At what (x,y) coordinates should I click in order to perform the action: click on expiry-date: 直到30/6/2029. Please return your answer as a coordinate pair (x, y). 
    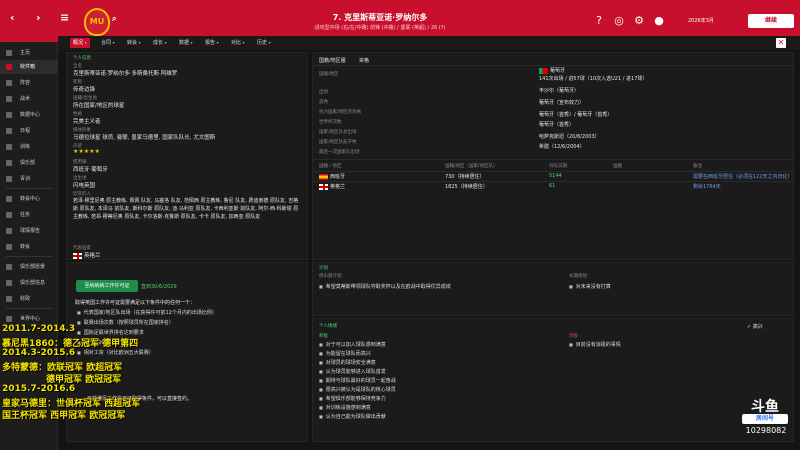
    Looking at the image, I should click on (159, 287).